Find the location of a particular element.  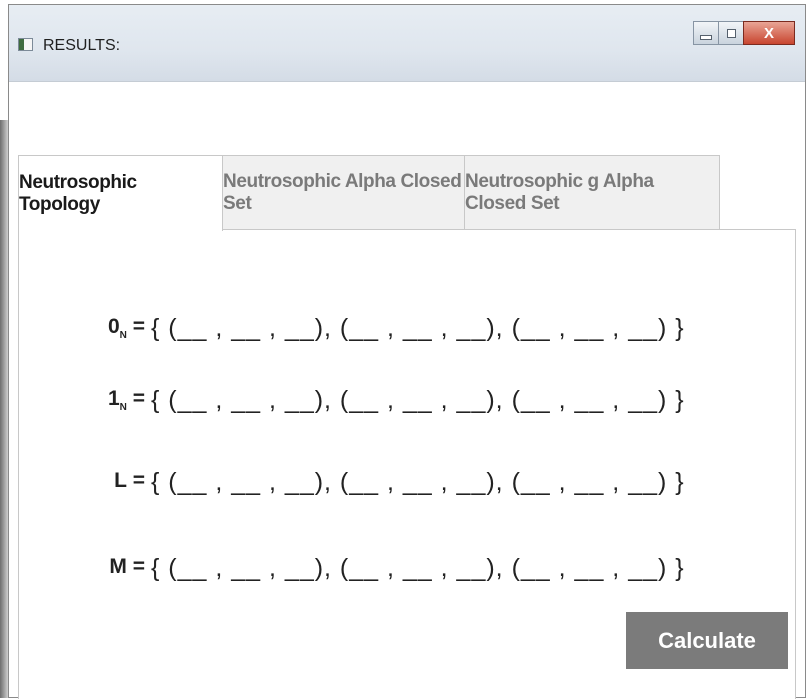

title-bar: RESULTS: X is located at coordinates (407, 43).